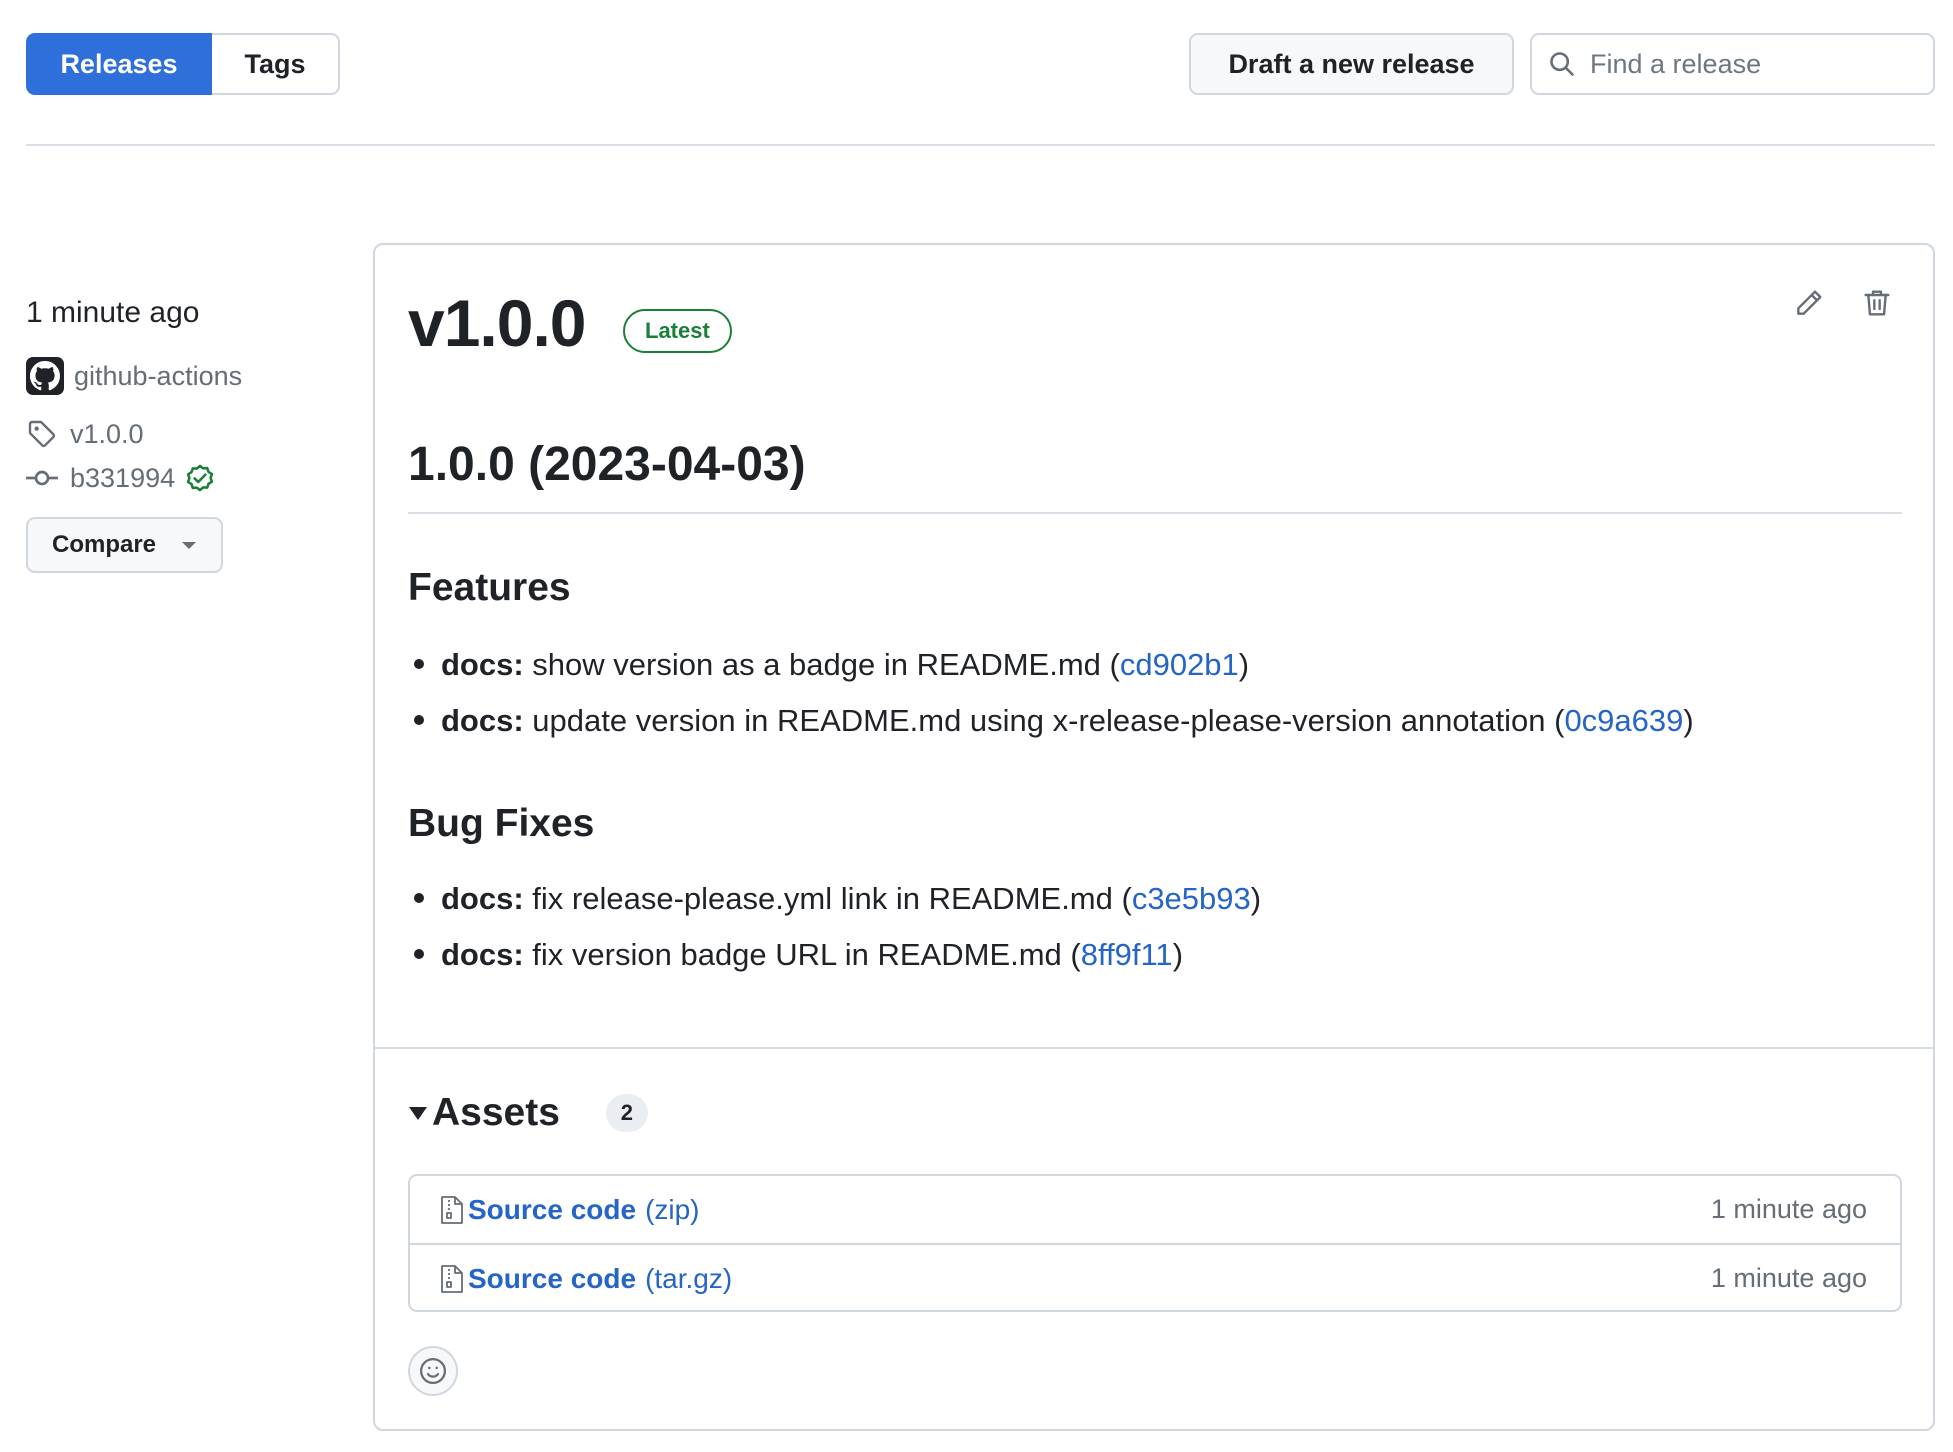 This screenshot has height=1452, width=1953. What do you see at coordinates (496, 1112) in the screenshot?
I see `assets-label: Assets` at bounding box center [496, 1112].